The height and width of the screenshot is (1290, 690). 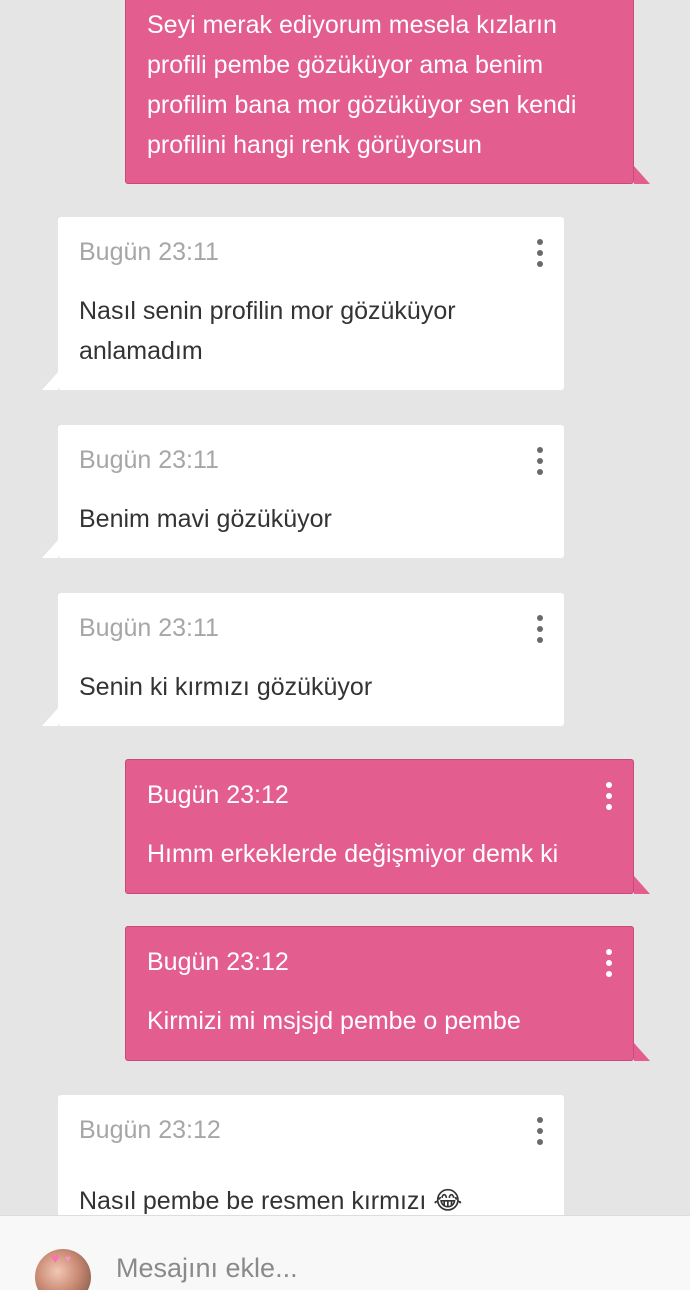 I want to click on message-text: Kirmizi mi msjsjd pembe o pembe, so click(x=334, y=1021).